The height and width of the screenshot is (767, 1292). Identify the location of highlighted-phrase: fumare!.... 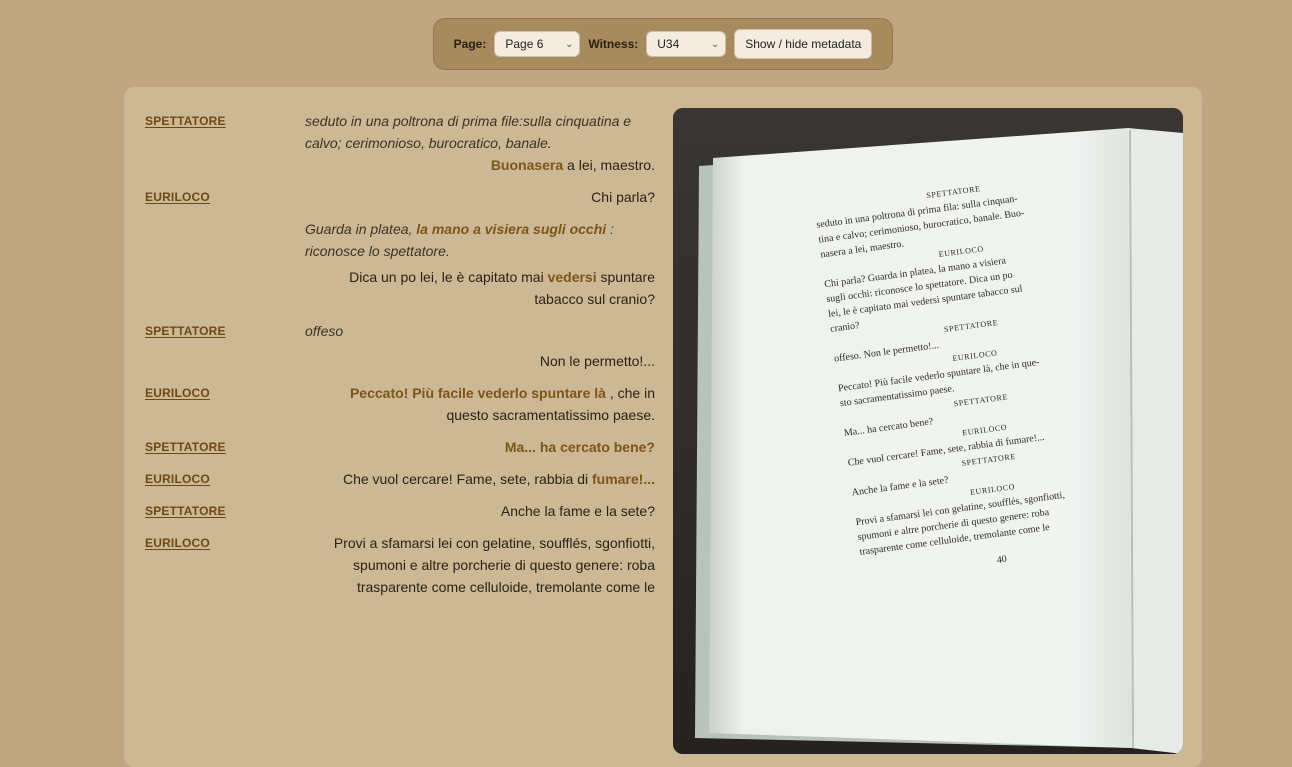
(623, 479).